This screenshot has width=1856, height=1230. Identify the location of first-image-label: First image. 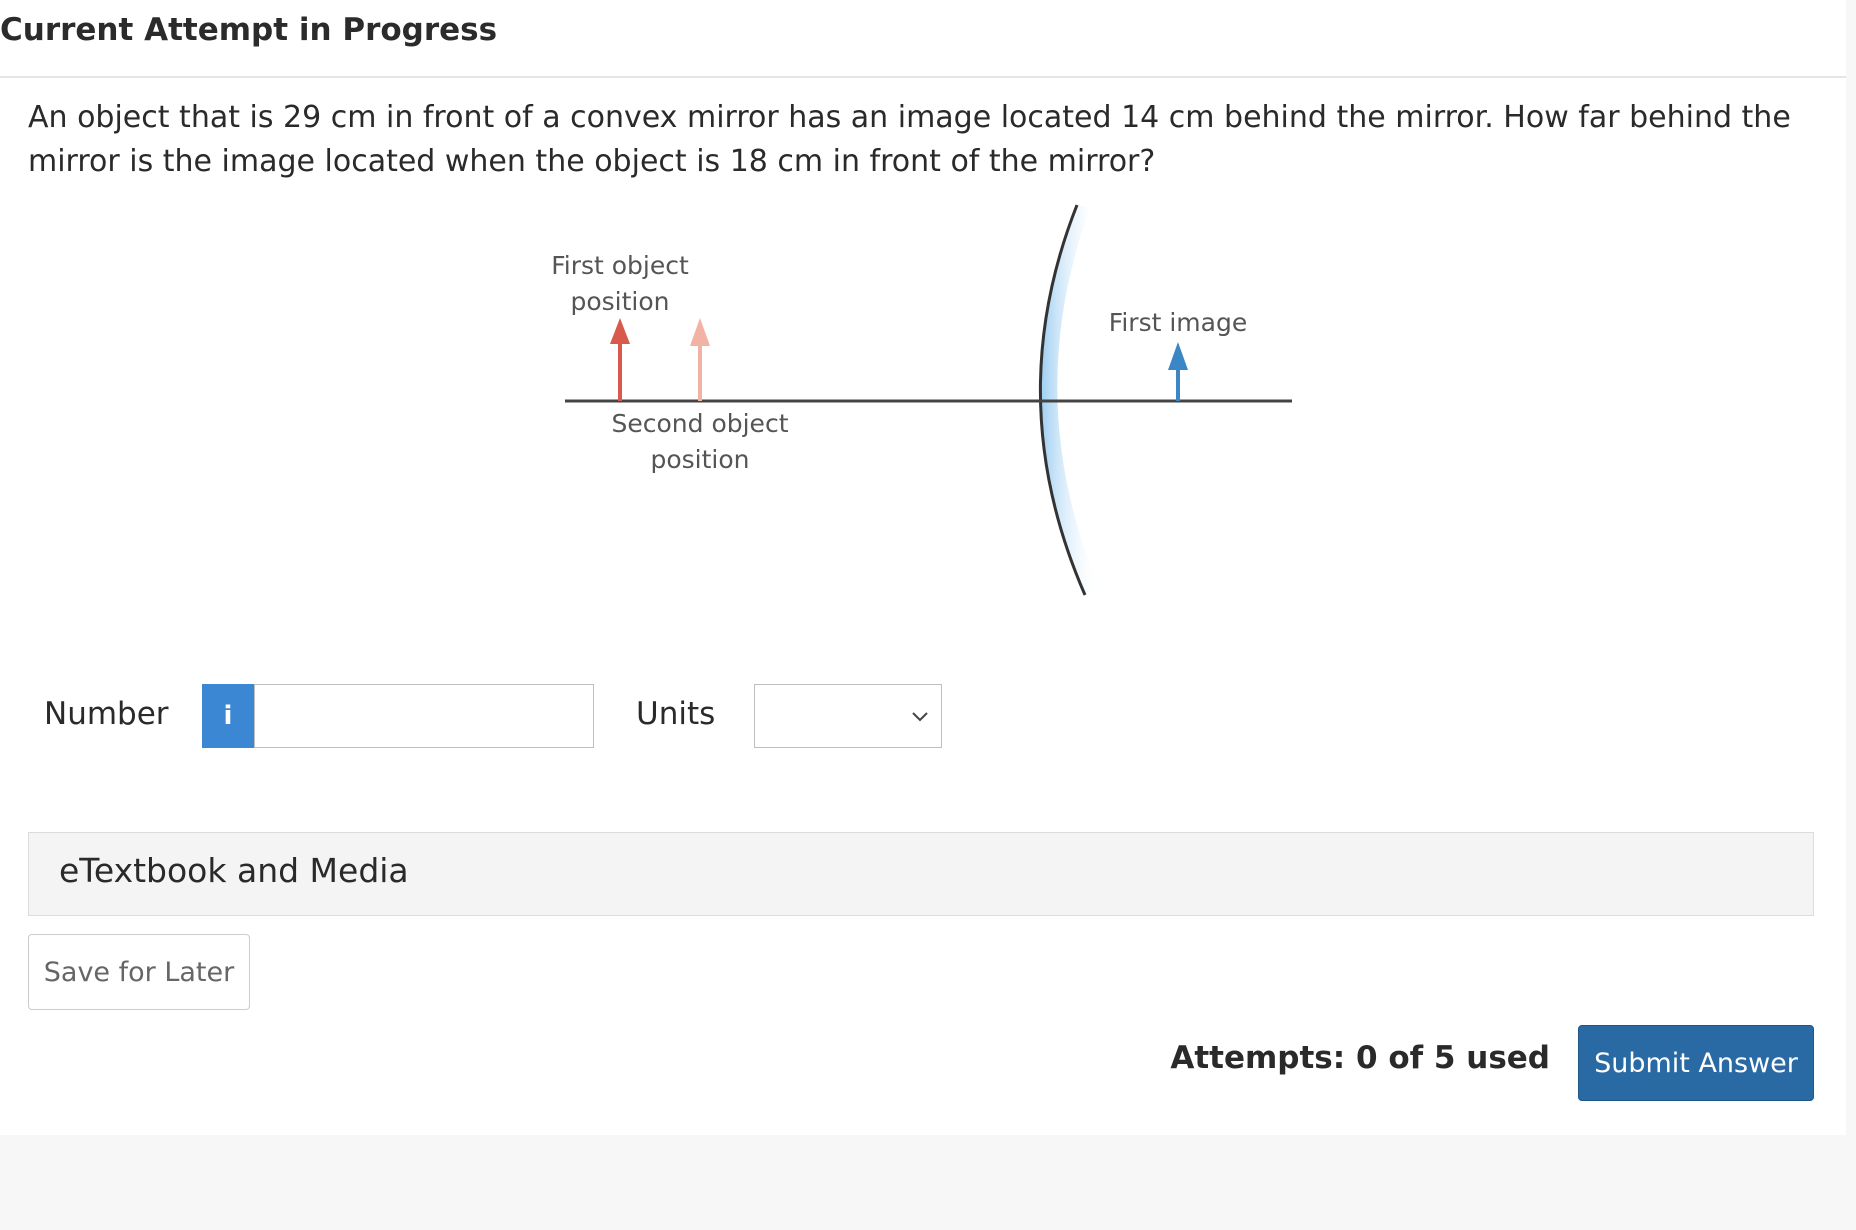
(1178, 322).